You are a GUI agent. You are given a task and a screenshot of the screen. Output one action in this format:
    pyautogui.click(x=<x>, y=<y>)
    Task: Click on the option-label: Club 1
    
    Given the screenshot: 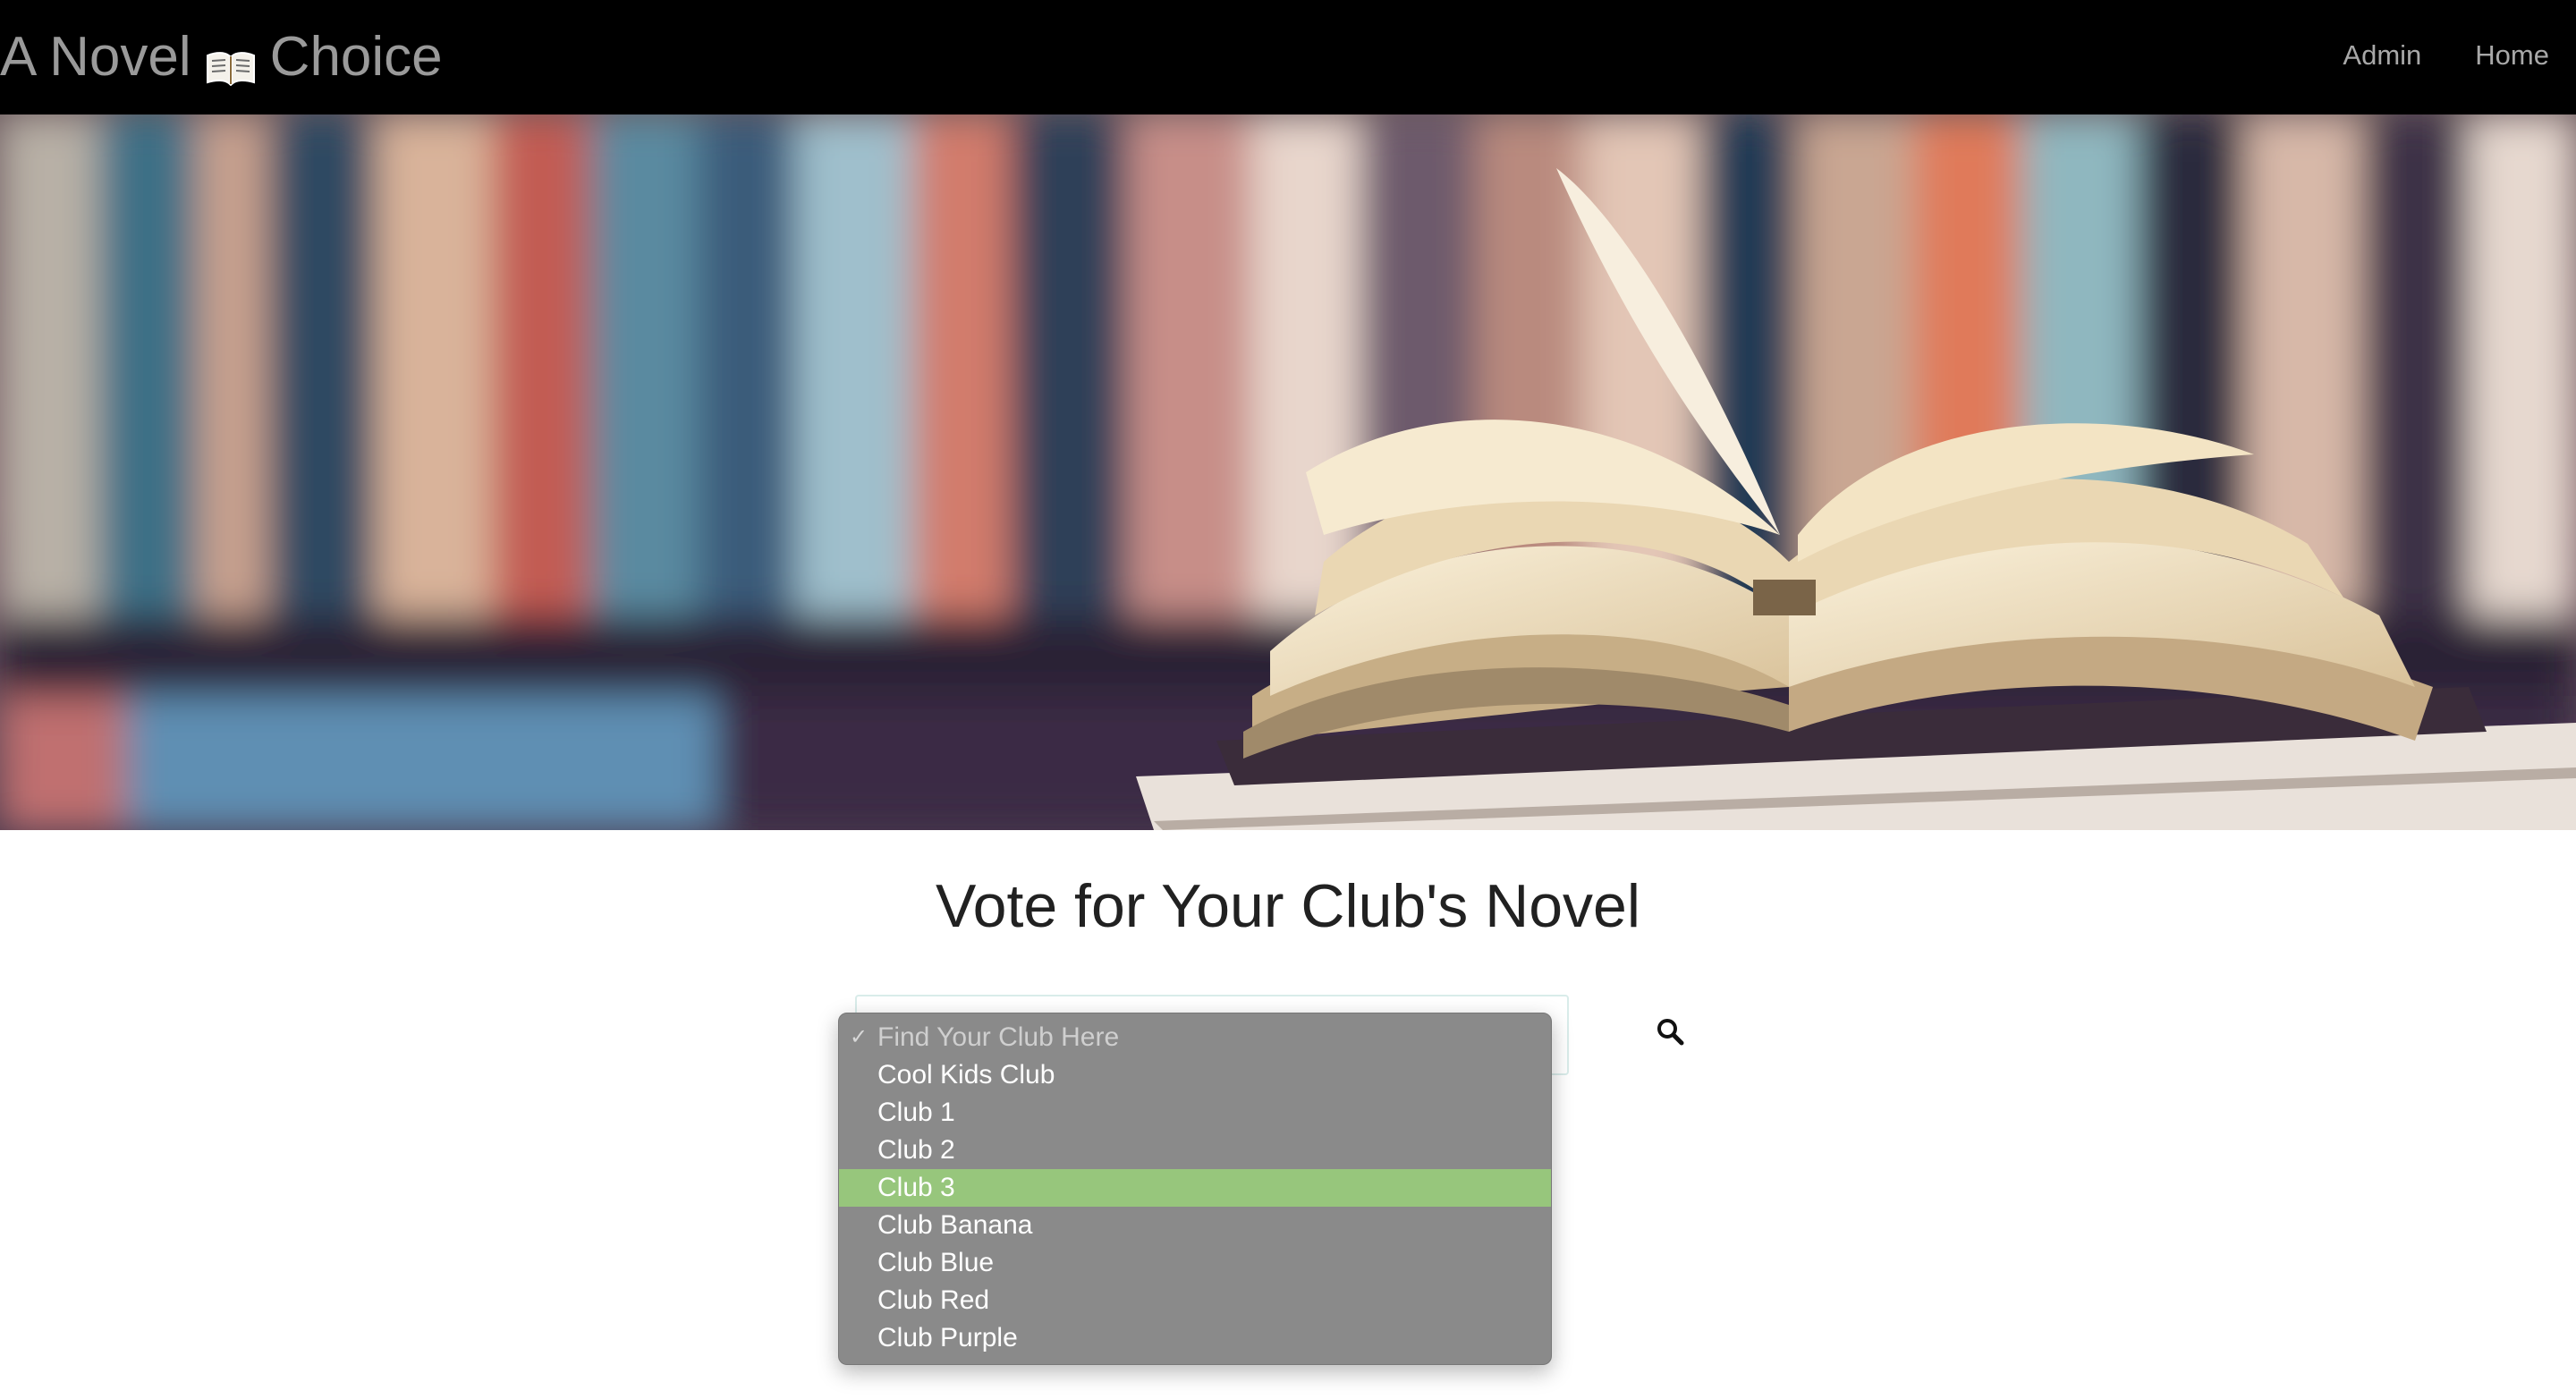 What is the action you would take?
    pyautogui.click(x=916, y=1112)
    